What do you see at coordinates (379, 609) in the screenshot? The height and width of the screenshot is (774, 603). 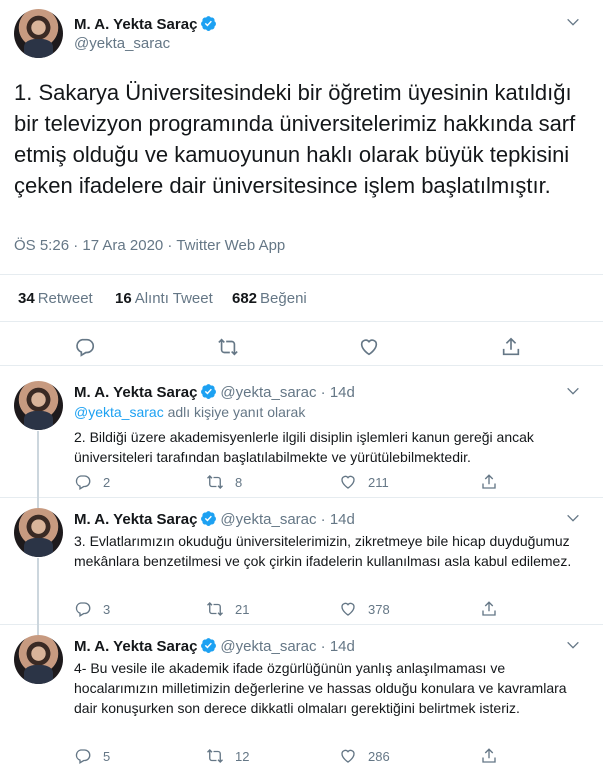 I see `like-count: 378` at bounding box center [379, 609].